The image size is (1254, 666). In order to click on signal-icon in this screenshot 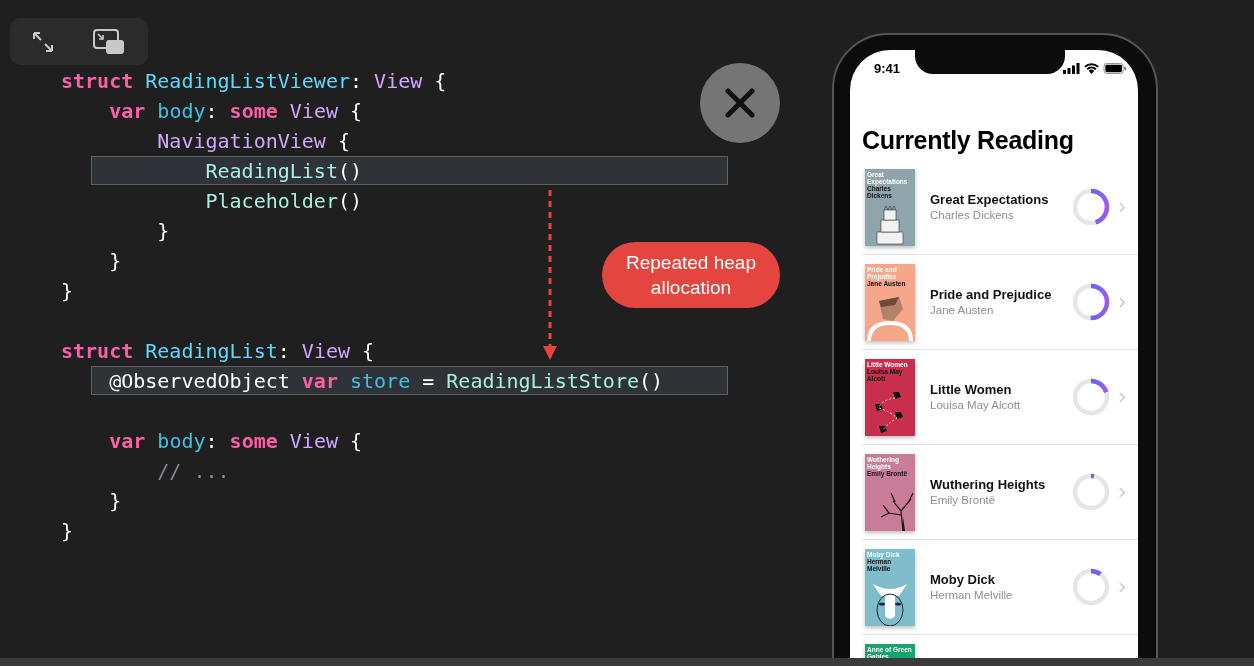, I will do `click(1071, 68)`.